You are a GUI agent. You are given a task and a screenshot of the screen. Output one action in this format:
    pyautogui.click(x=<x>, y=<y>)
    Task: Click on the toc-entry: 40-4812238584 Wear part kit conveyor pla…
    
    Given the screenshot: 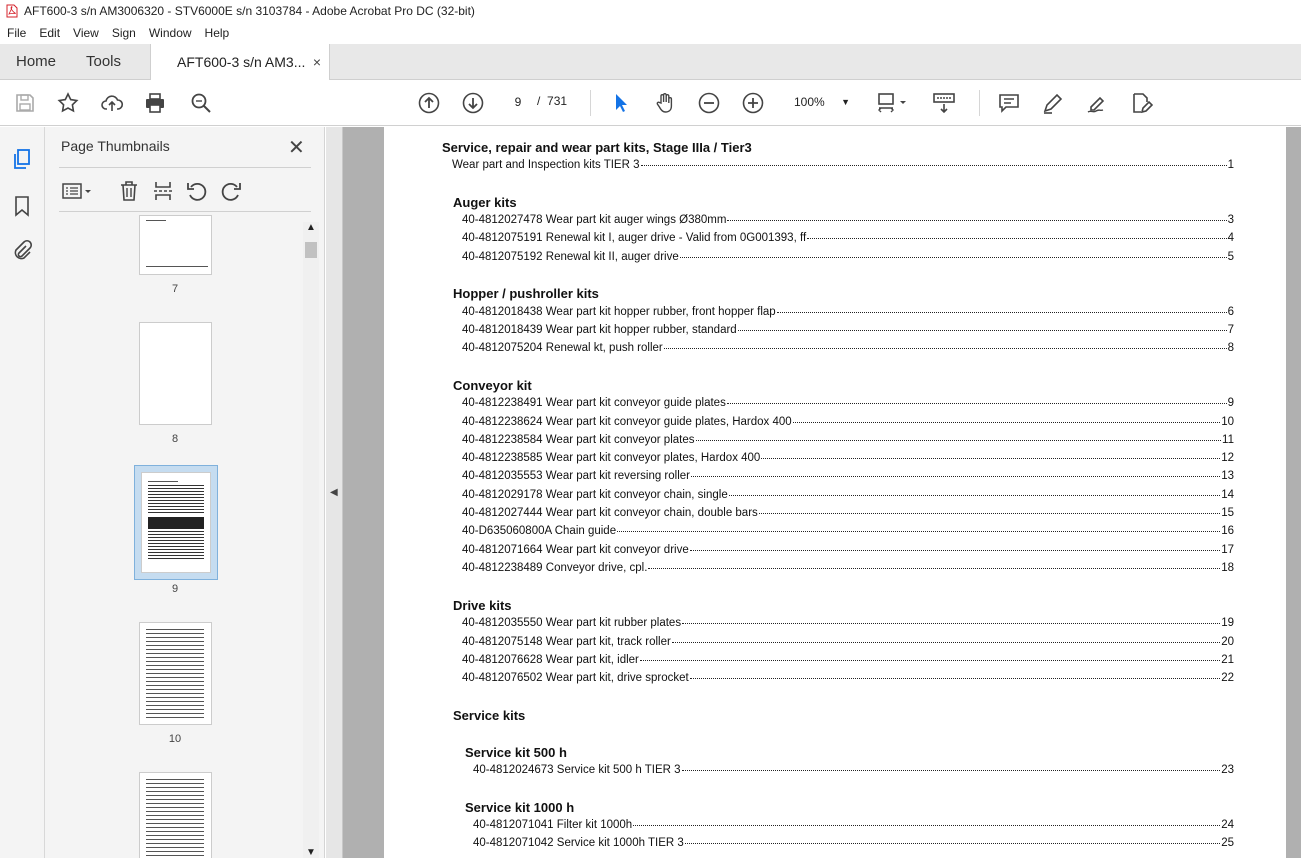 What is the action you would take?
    pyautogui.click(x=848, y=440)
    